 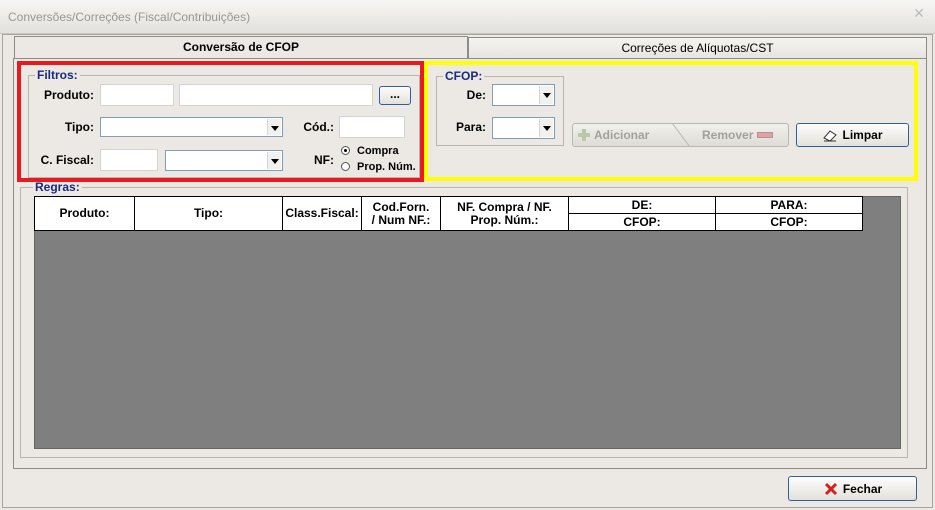 I want to click on remover-button: Remover, so click(x=745, y=135).